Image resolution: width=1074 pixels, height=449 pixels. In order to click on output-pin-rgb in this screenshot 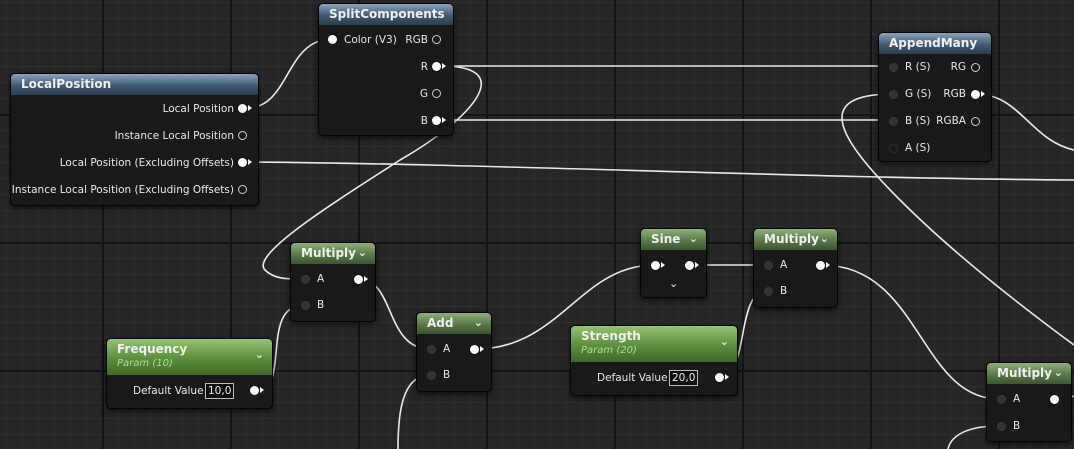, I will do `click(436, 39)`.